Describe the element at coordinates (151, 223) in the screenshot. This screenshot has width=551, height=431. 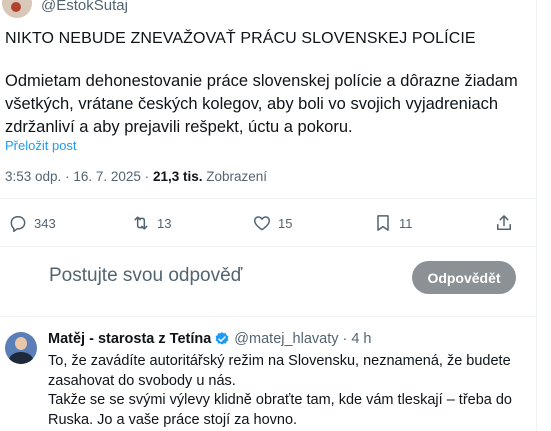
I see `repost-action: 13` at that location.